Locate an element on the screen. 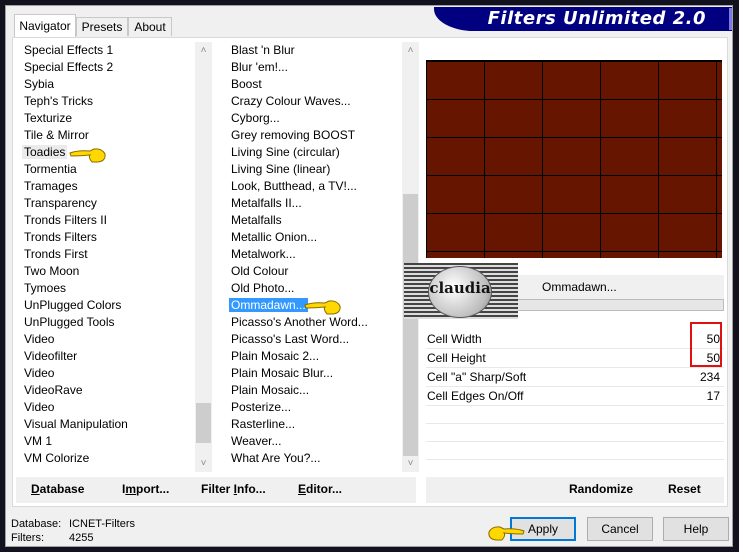  reset-button: Reset is located at coordinates (684, 489).